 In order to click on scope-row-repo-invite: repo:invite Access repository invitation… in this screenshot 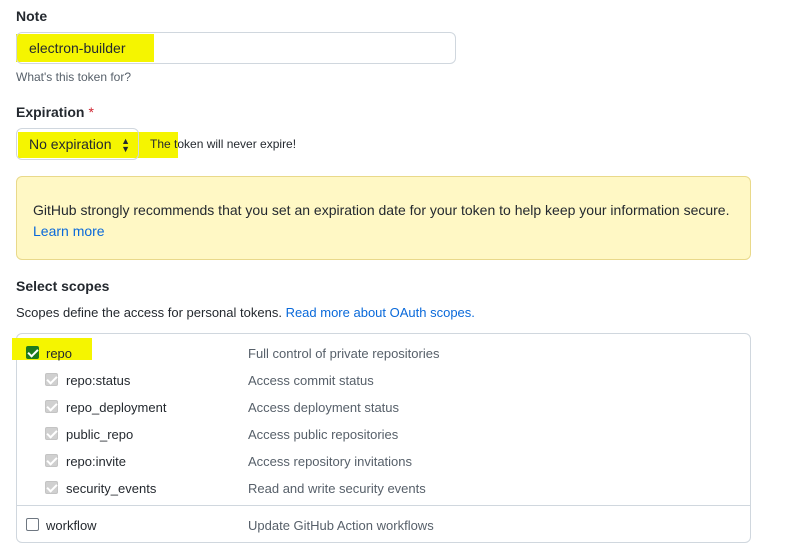, I will do `click(394, 465)`.